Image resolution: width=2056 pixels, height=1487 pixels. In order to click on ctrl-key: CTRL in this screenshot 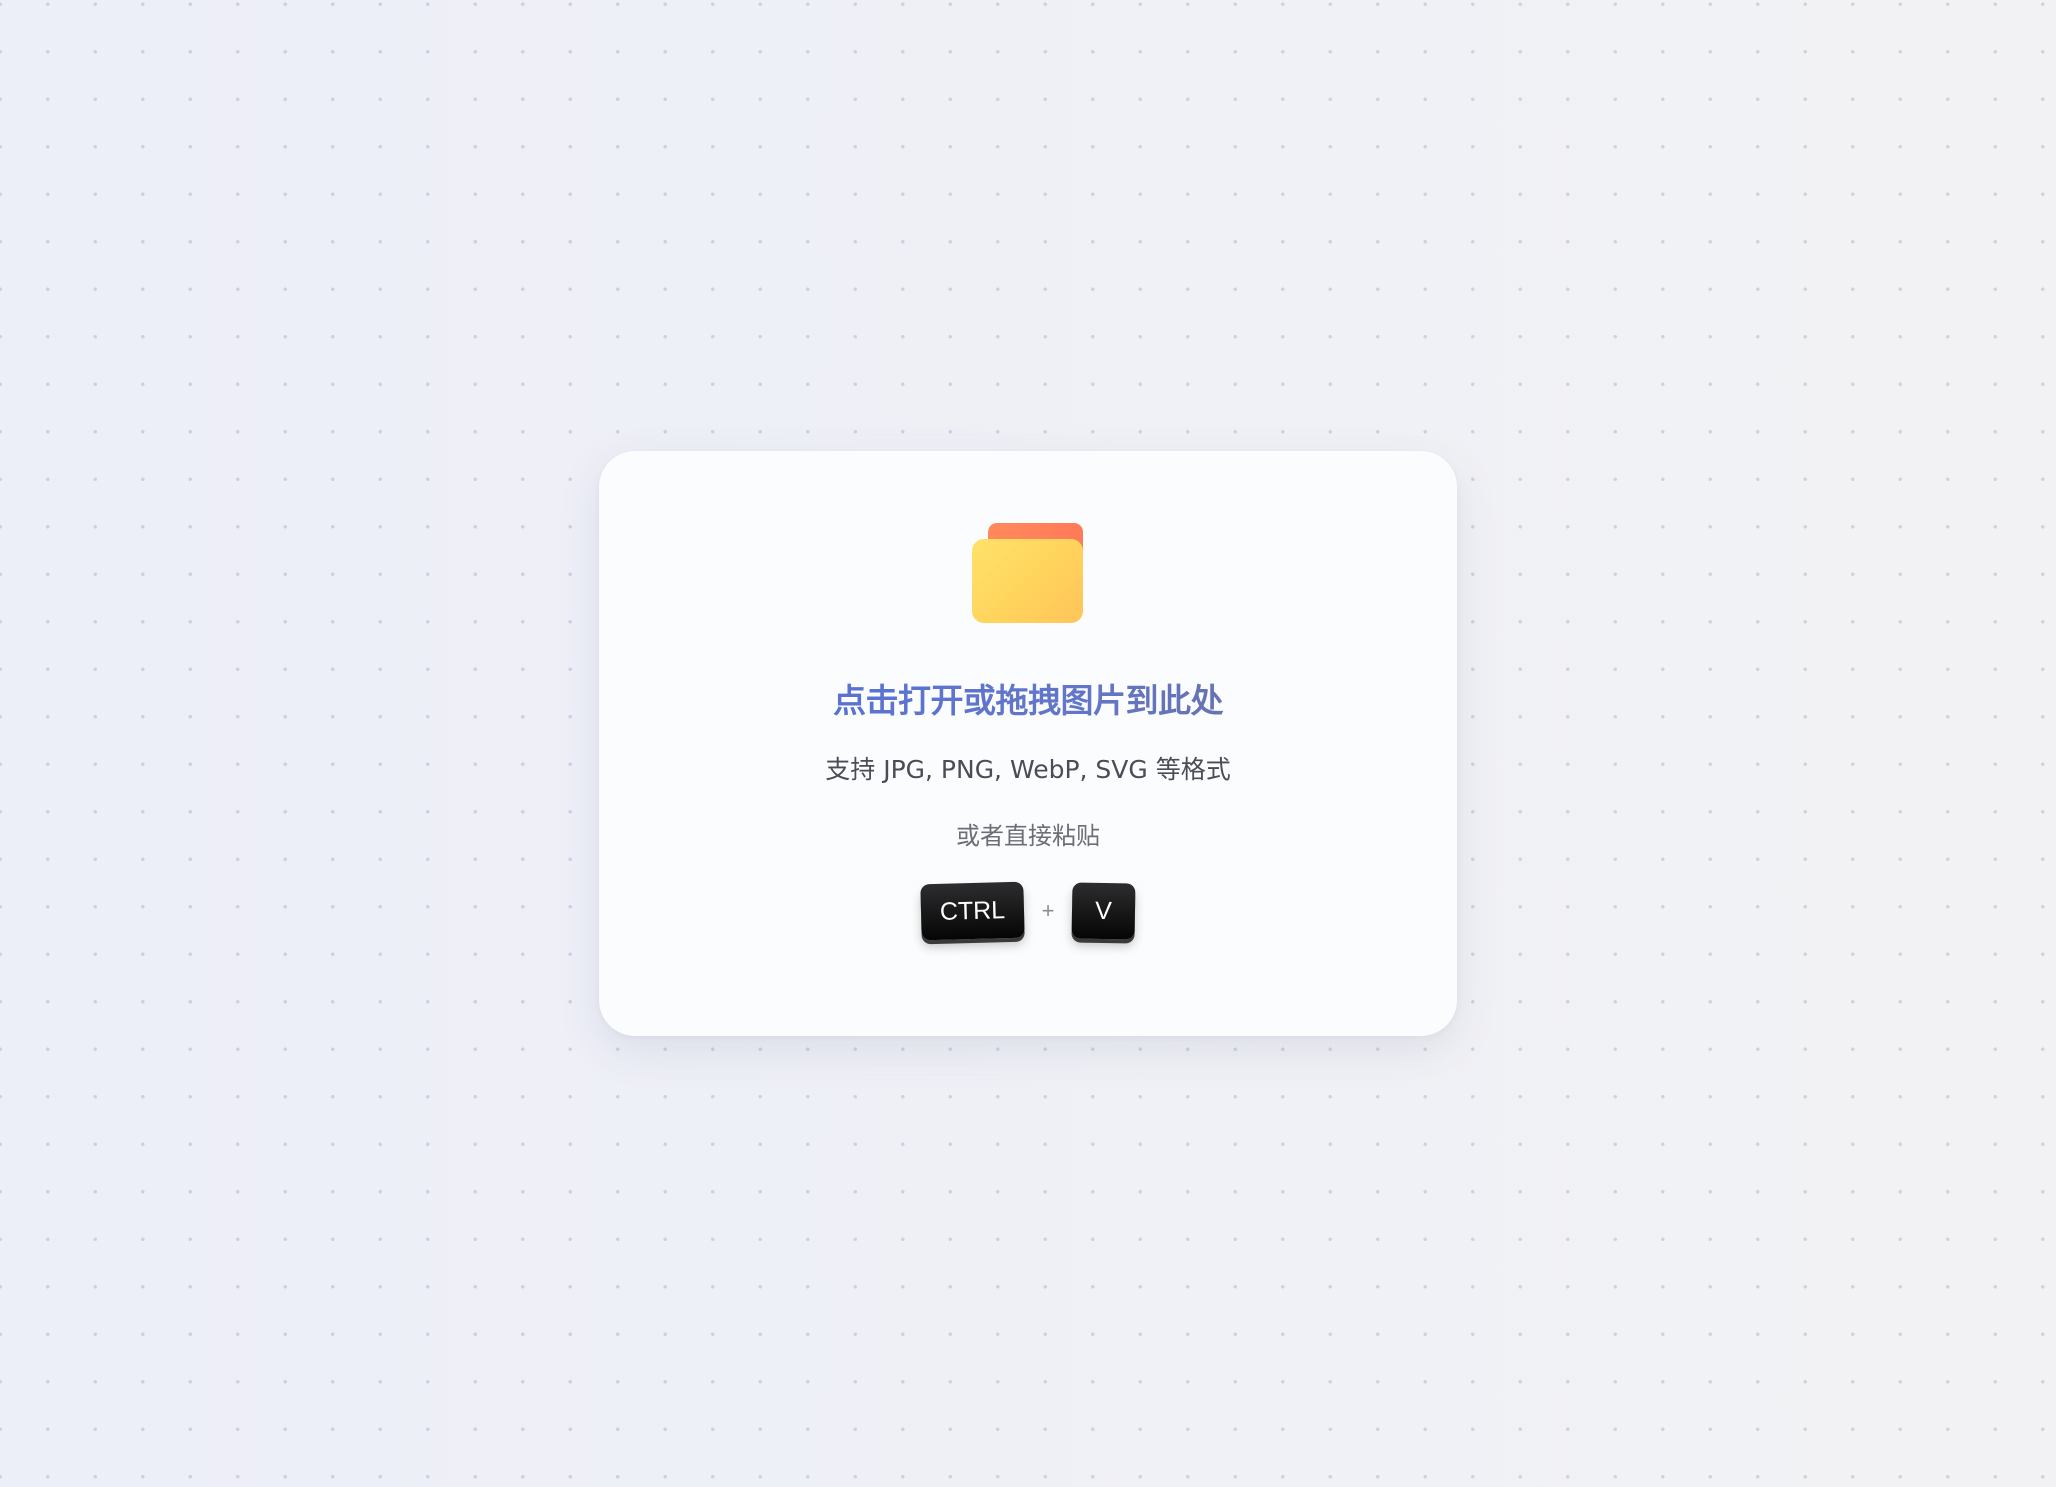, I will do `click(972, 911)`.